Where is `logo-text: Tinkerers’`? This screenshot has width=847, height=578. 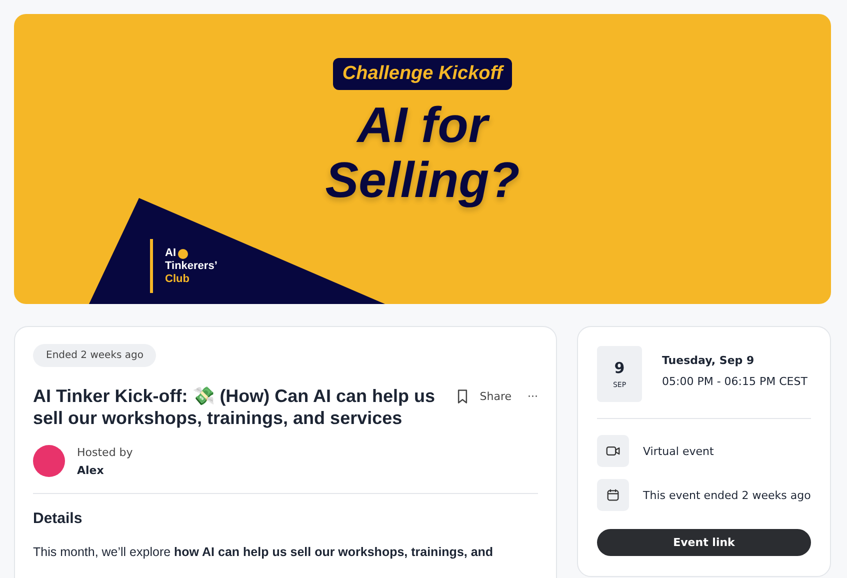 logo-text: Tinkerers’ is located at coordinates (191, 266).